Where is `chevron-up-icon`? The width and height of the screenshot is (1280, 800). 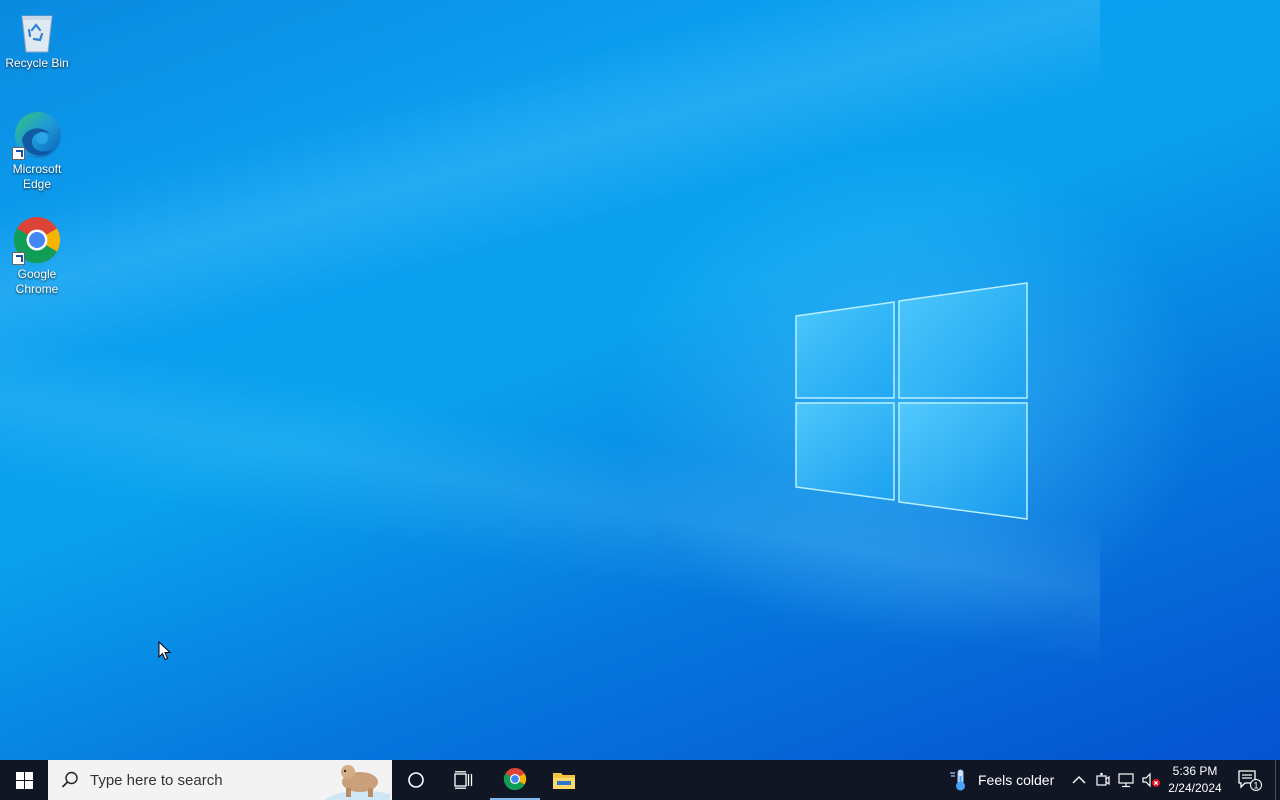
chevron-up-icon is located at coordinates (1079, 780).